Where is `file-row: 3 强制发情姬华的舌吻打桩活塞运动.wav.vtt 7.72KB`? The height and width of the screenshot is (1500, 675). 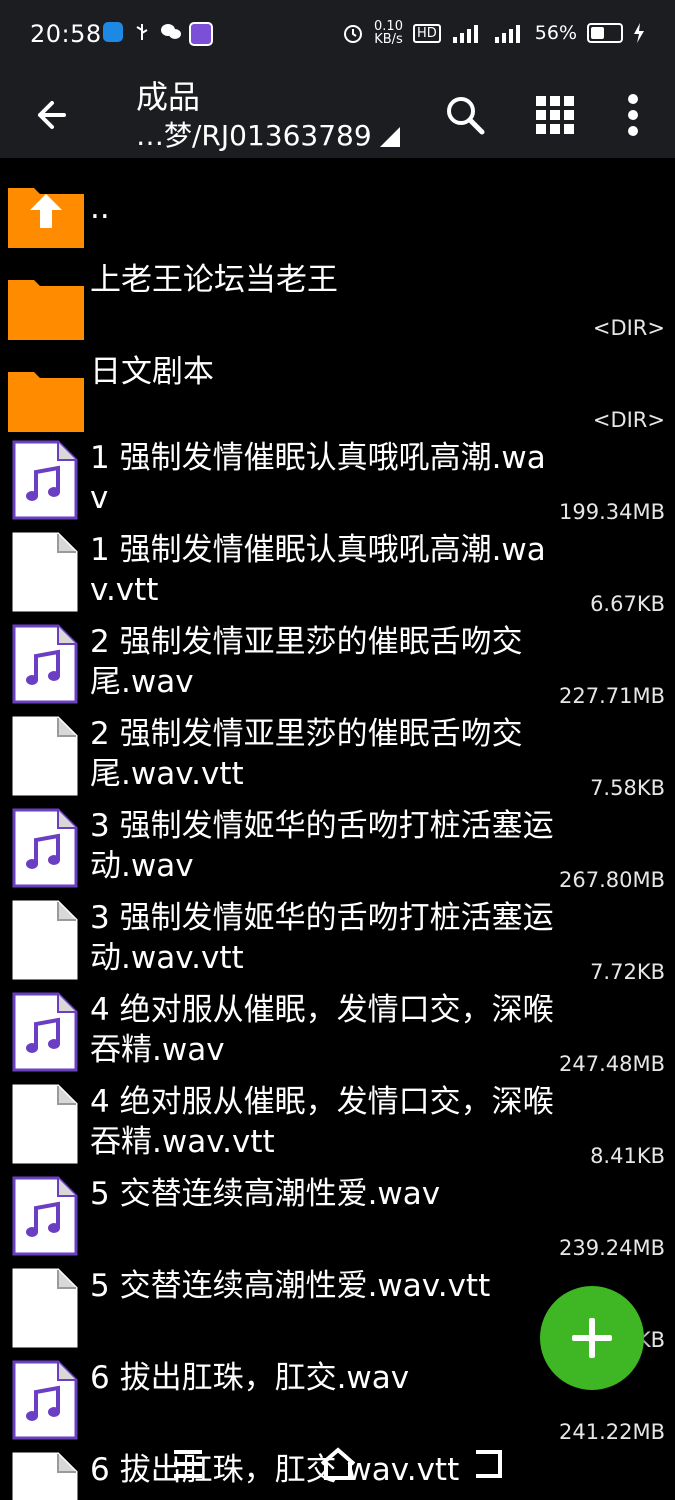
file-row: 3 强制发情姬华的舌吻打桩活塞运动.wav.vtt 7.72KB is located at coordinates (337, 940).